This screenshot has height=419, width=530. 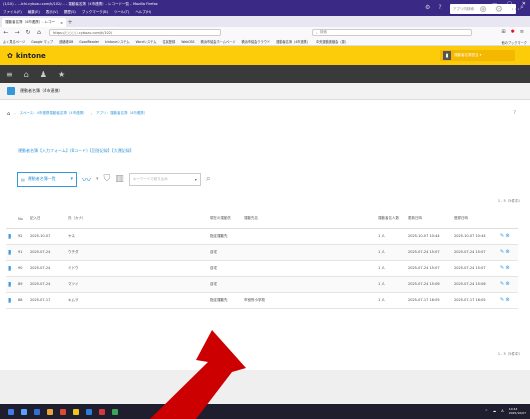 What do you see at coordinates (503, 32) in the screenshot?
I see `library-icon: ⊞` at bounding box center [503, 32].